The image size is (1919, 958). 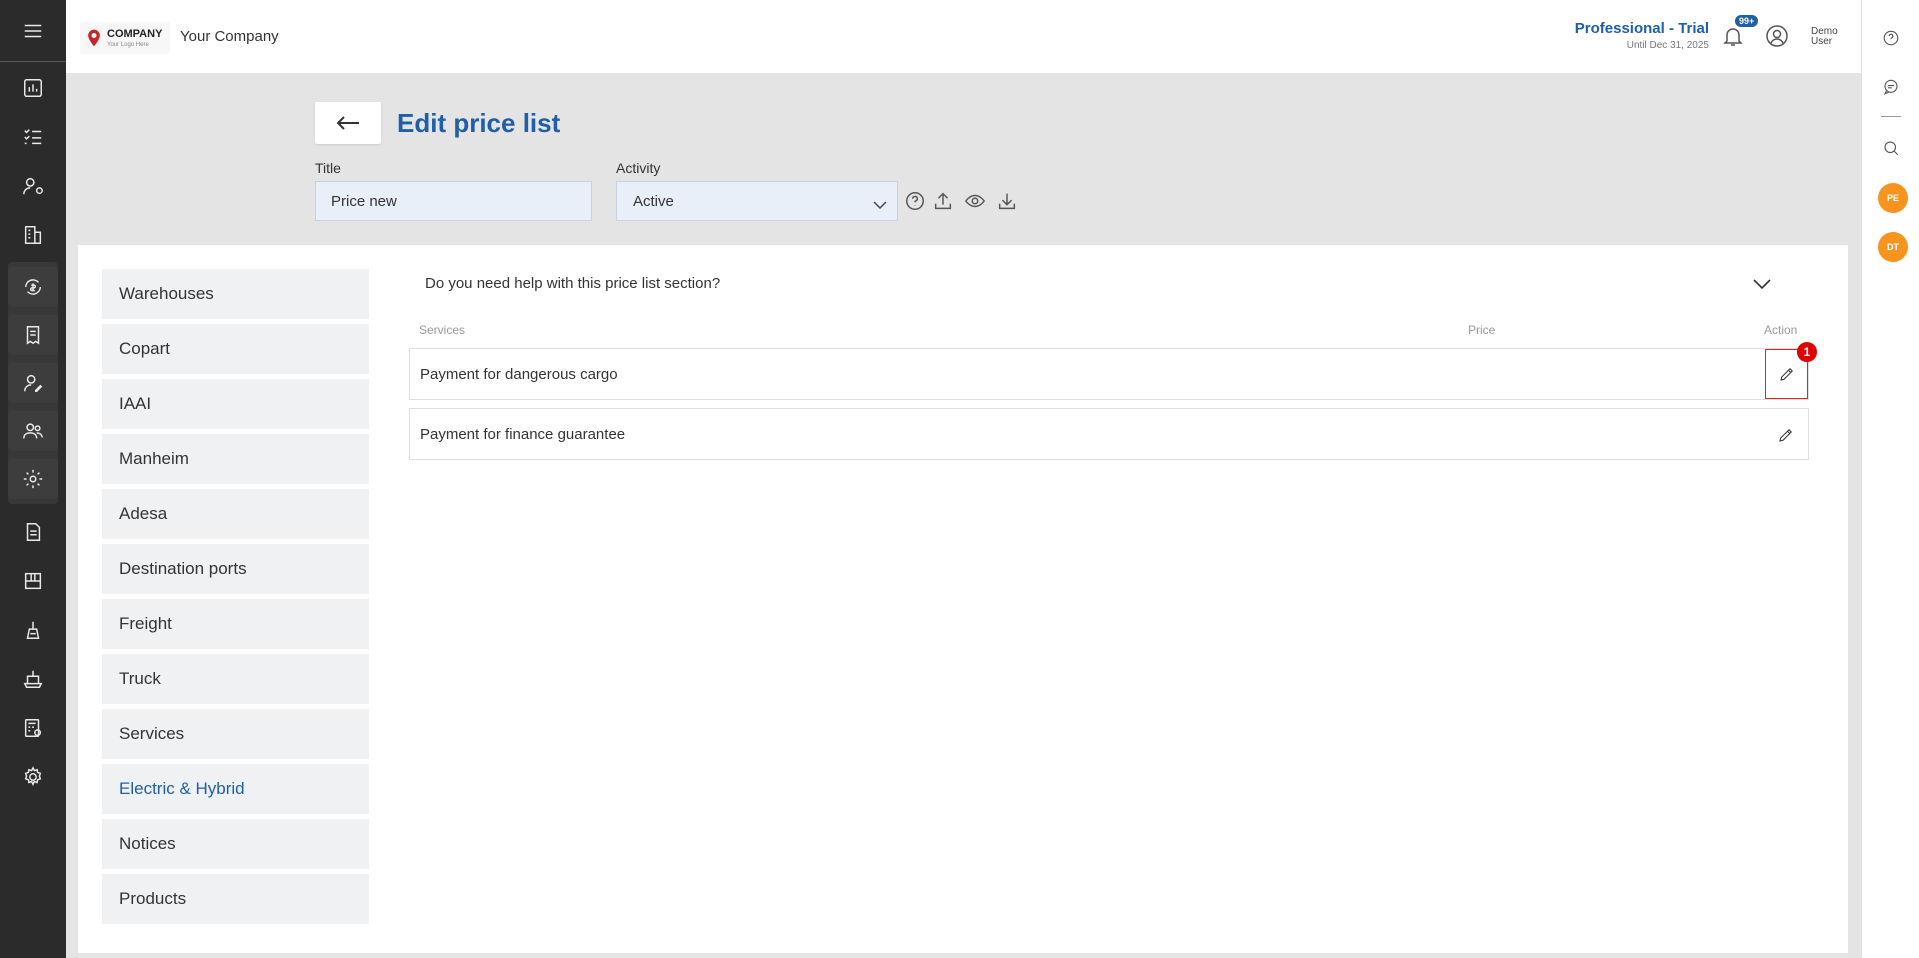 What do you see at coordinates (1482, 330) in the screenshot?
I see `column-header-price: Price` at bounding box center [1482, 330].